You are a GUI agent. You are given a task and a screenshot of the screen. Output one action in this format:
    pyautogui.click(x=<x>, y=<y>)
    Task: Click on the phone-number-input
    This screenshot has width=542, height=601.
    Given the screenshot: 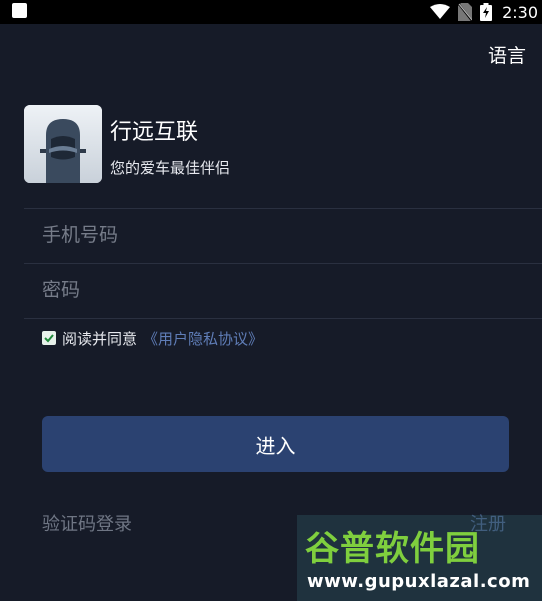 What is the action you would take?
    pyautogui.click(x=283, y=235)
    